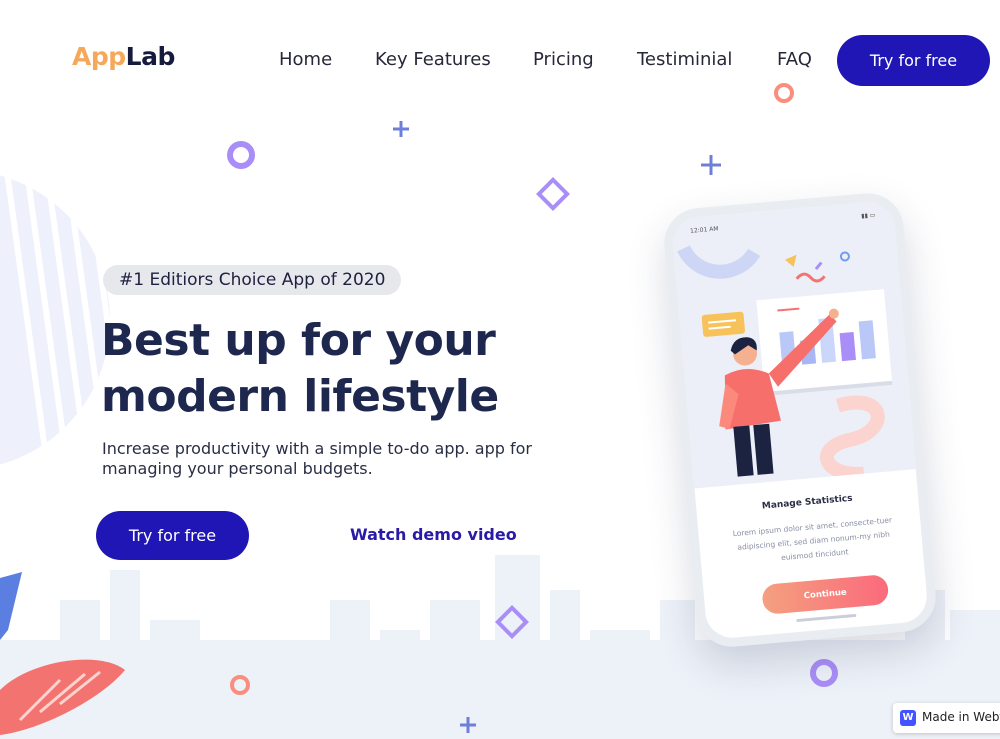 The width and height of the screenshot is (1000, 739). I want to click on logo-part-app: App, so click(99, 56).